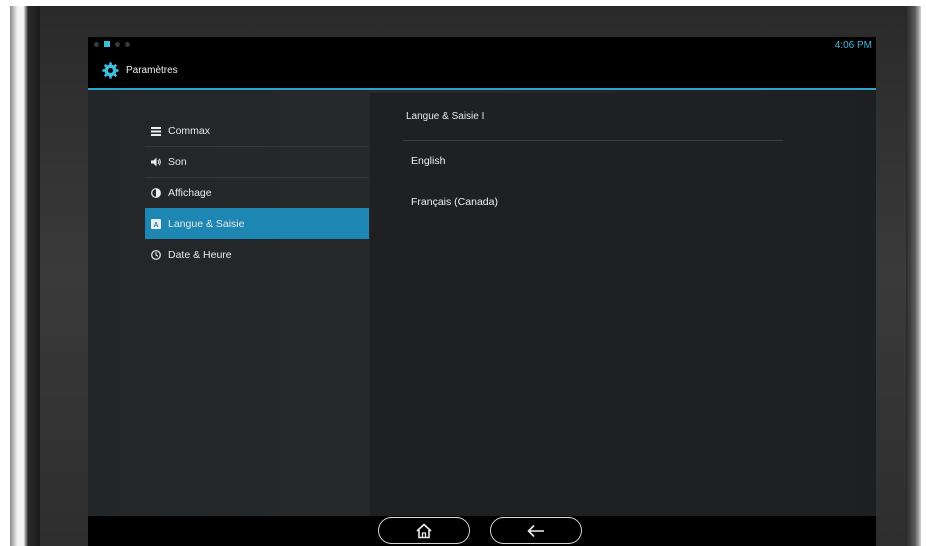  Describe the element at coordinates (454, 202) in the screenshot. I see `language-option-francais: Français (Canada)` at that location.